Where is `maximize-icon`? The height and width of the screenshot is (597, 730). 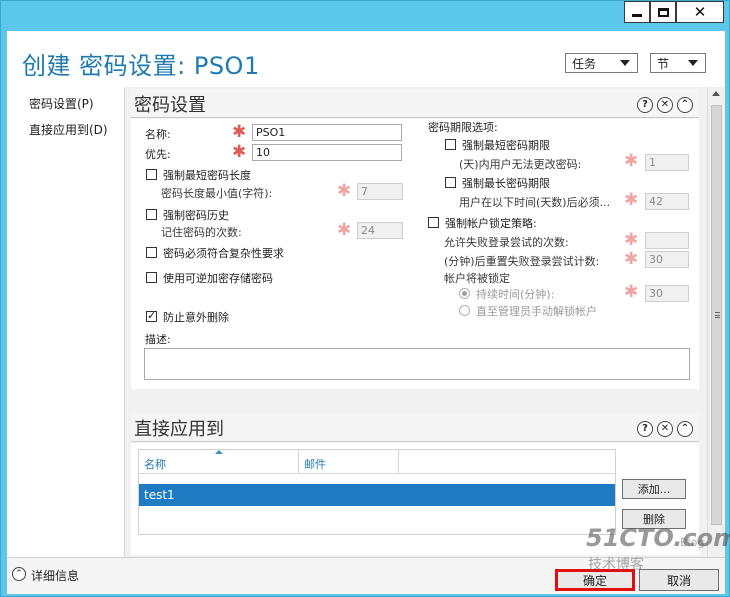
maximize-icon is located at coordinates (663, 12).